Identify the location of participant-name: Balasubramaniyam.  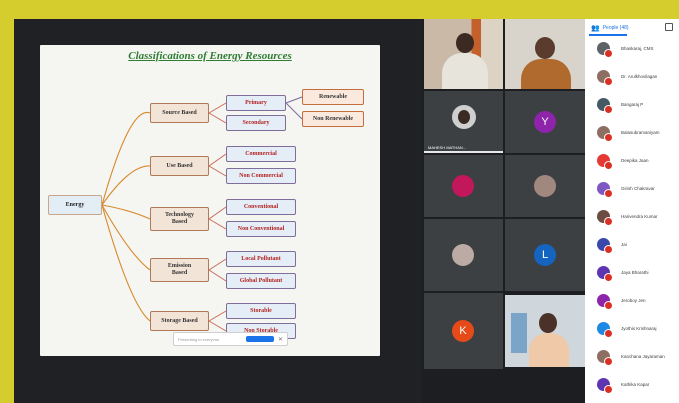
(640, 132).